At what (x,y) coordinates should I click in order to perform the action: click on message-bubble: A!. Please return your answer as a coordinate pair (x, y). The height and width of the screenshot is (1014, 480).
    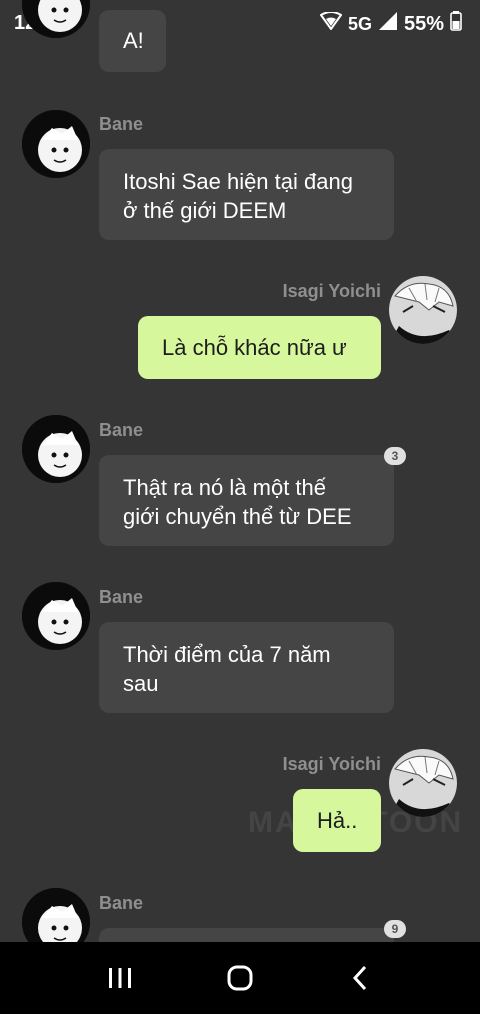
    Looking at the image, I should click on (132, 41).